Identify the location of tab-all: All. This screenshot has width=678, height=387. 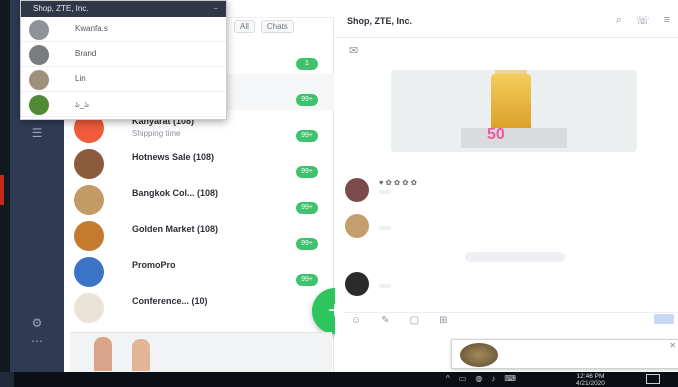
(244, 26).